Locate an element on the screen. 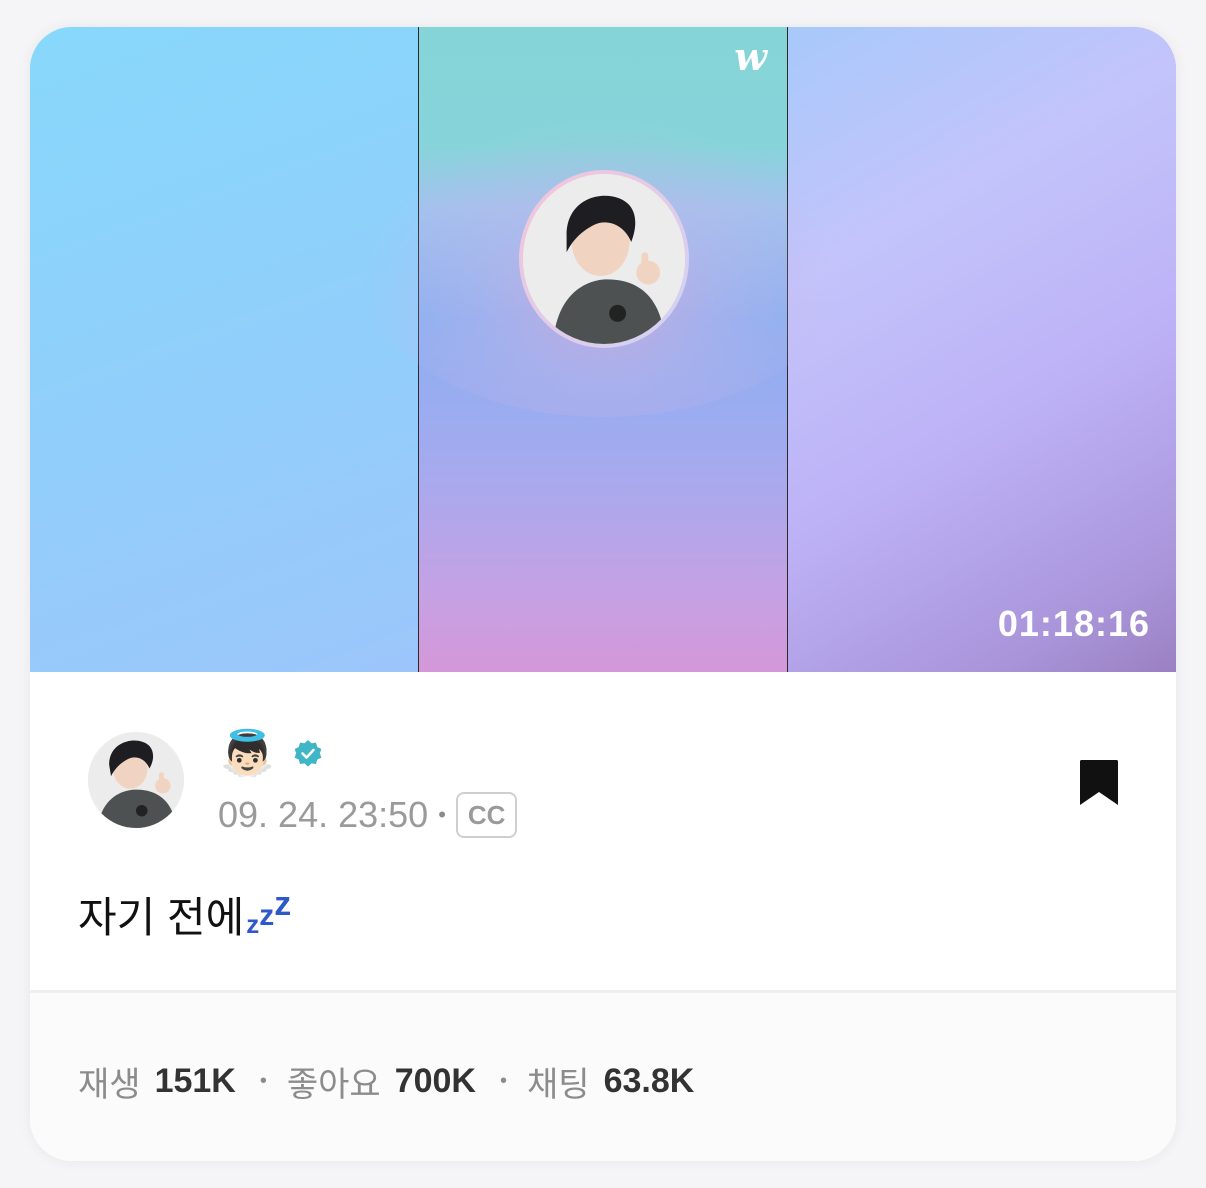  author-avatar is located at coordinates (136, 780).